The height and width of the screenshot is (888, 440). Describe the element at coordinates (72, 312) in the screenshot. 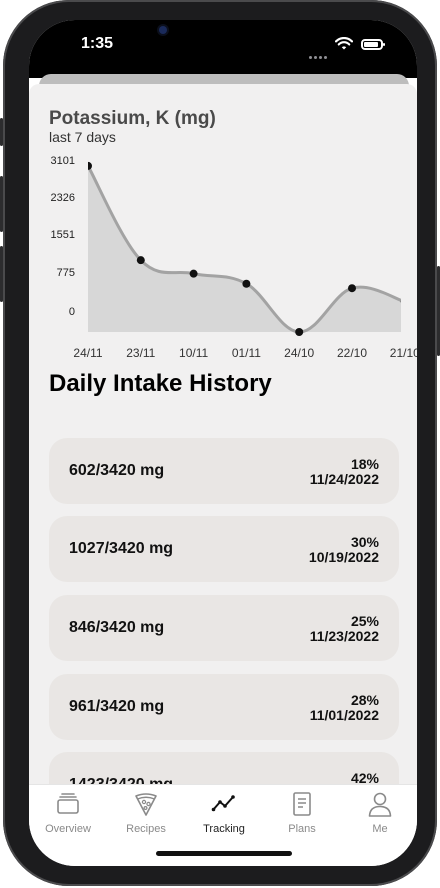

I see `y-tick-label: 0` at that location.